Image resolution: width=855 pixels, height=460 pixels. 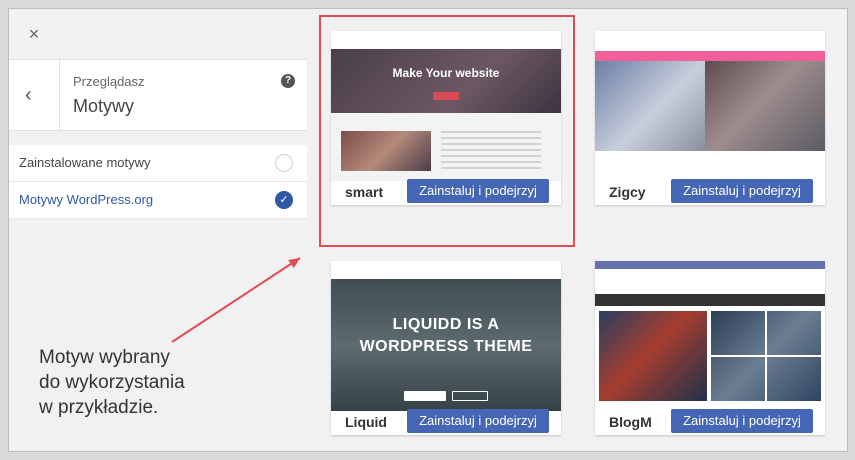 I want to click on preview-image-left, so click(x=650, y=106).